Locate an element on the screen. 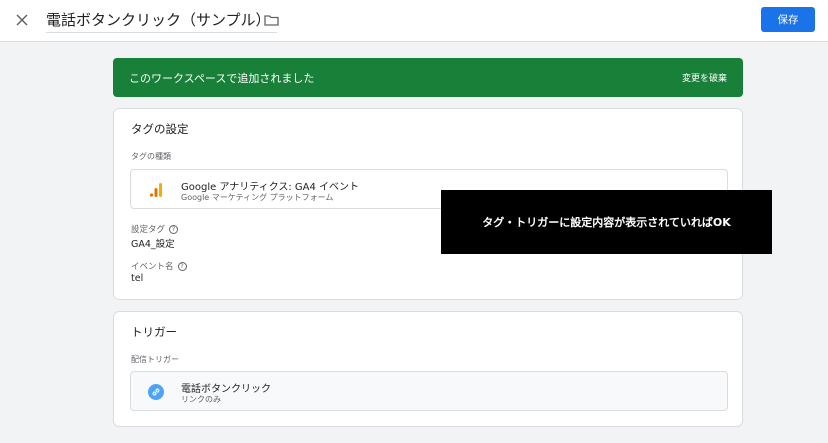  trigger-name: 電話ボタンクリック is located at coordinates (226, 389).